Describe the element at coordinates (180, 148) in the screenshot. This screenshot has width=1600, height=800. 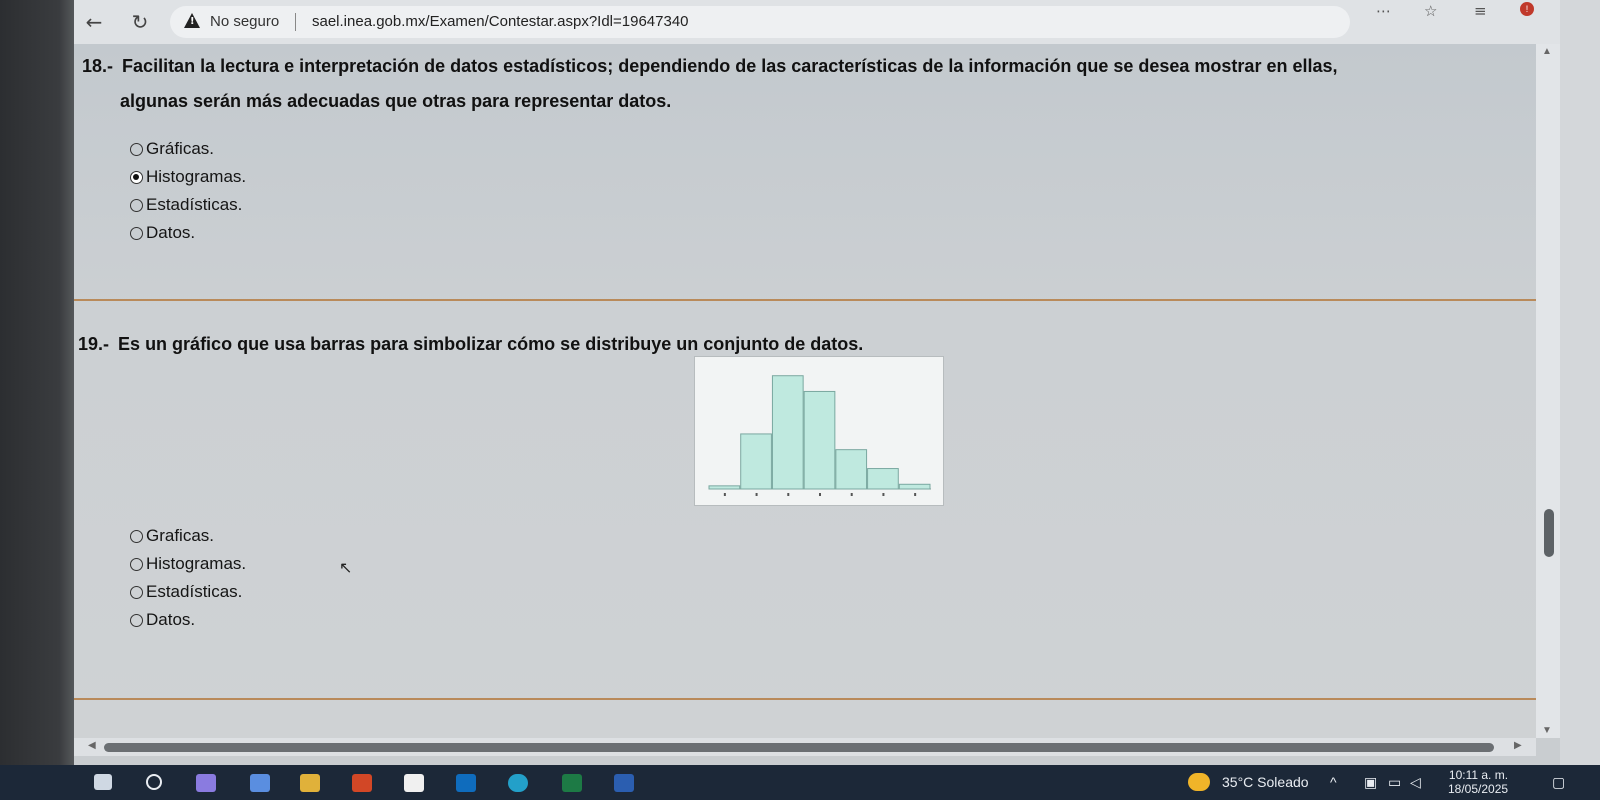
I see `option-label: Gráficas.` at that location.